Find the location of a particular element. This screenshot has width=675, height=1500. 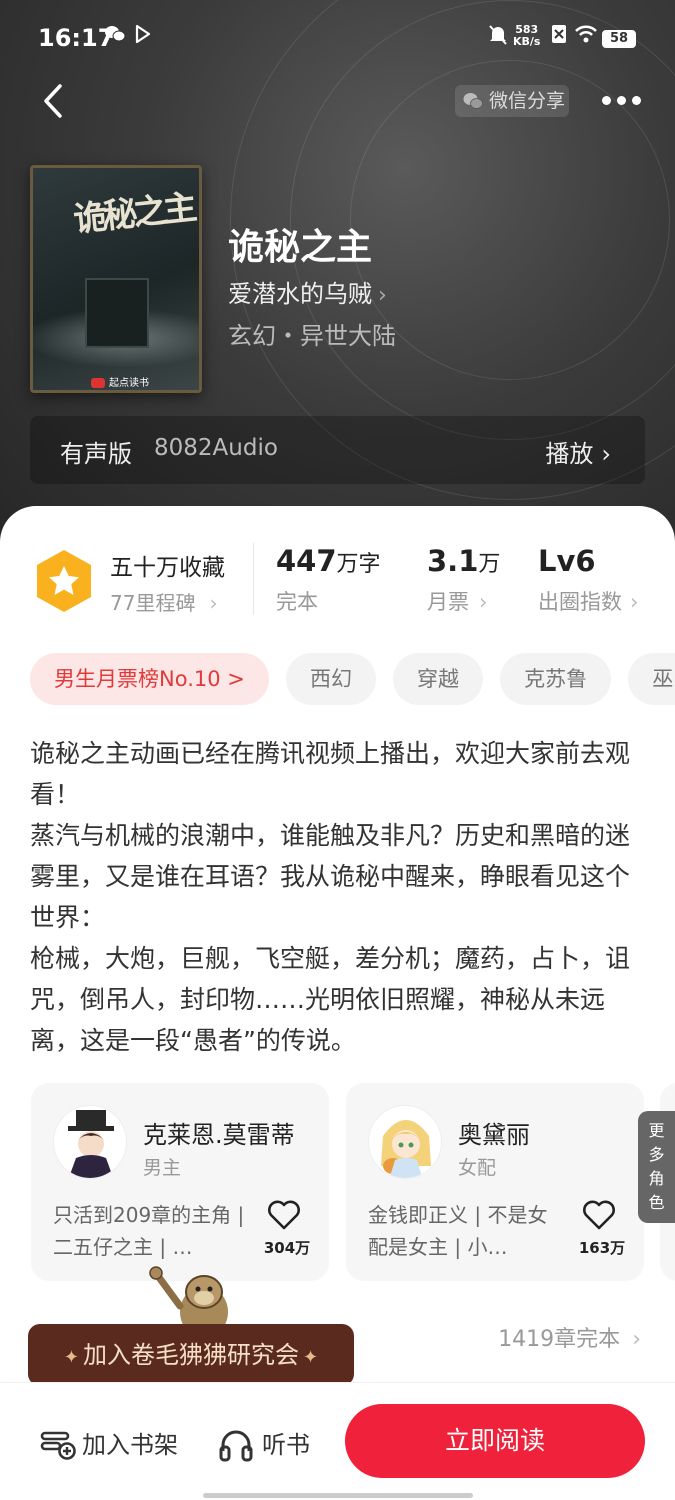

intro-paragraph: 诡秘之主动画已经在腾讯视频上播出，欢迎大家前去观看！ is located at coordinates (330, 774).